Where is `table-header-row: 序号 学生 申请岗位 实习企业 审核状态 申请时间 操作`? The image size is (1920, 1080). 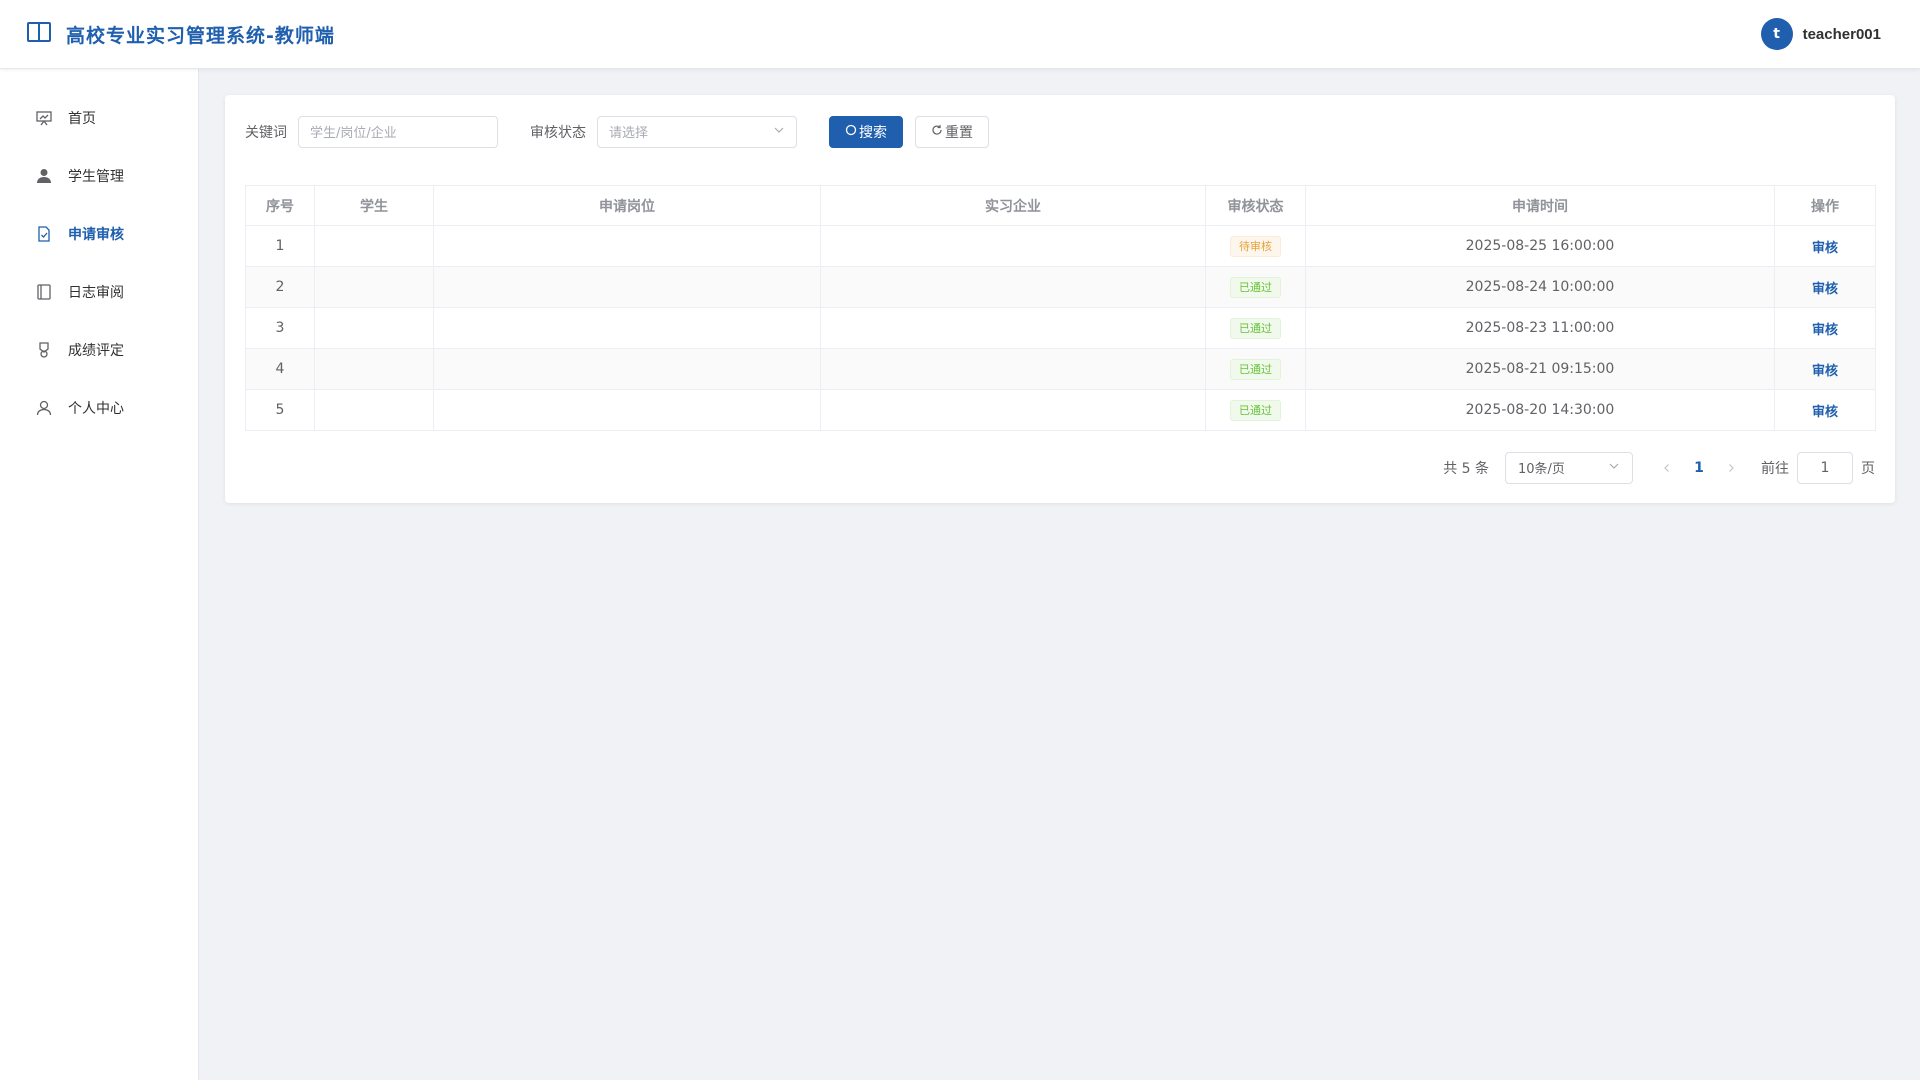
table-header-row: 序号 学生 申请岗位 实习企业 审核状态 申请时间 操作 is located at coordinates (1060, 205).